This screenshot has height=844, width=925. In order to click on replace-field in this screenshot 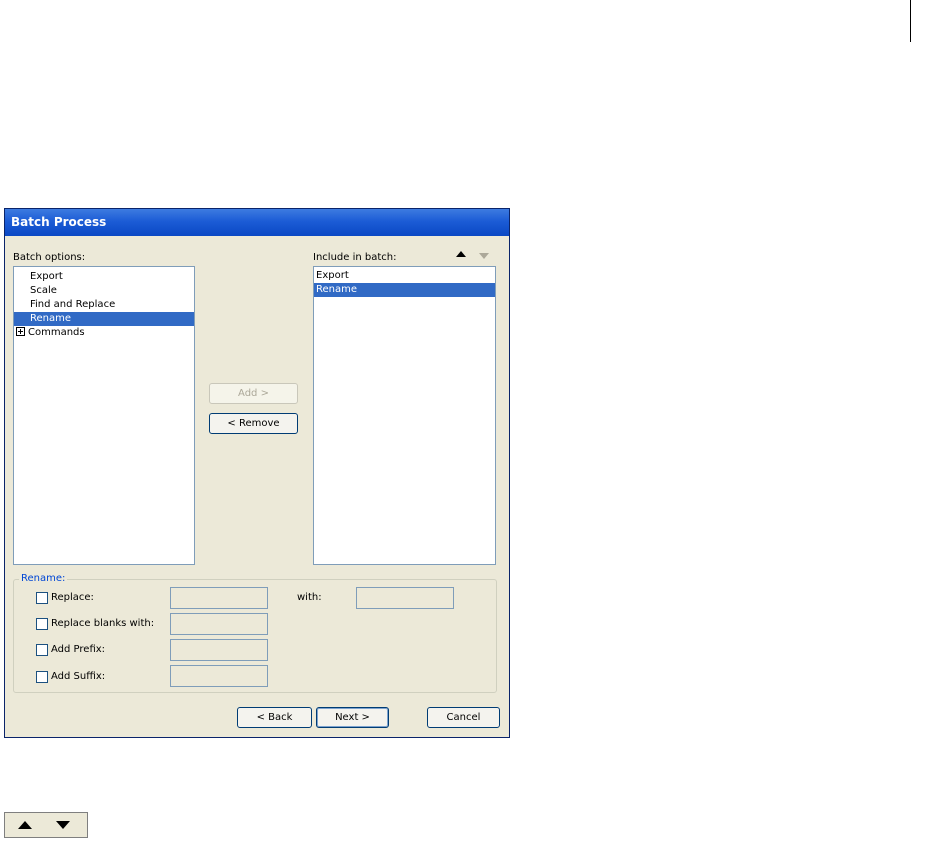, I will do `click(219, 598)`.